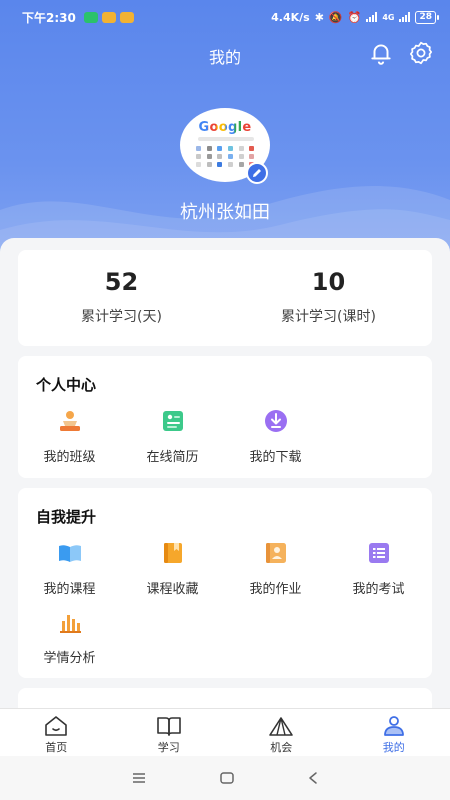  What do you see at coordinates (319, 17) in the screenshot?
I see `bluetooth-icon: ✱` at bounding box center [319, 17].